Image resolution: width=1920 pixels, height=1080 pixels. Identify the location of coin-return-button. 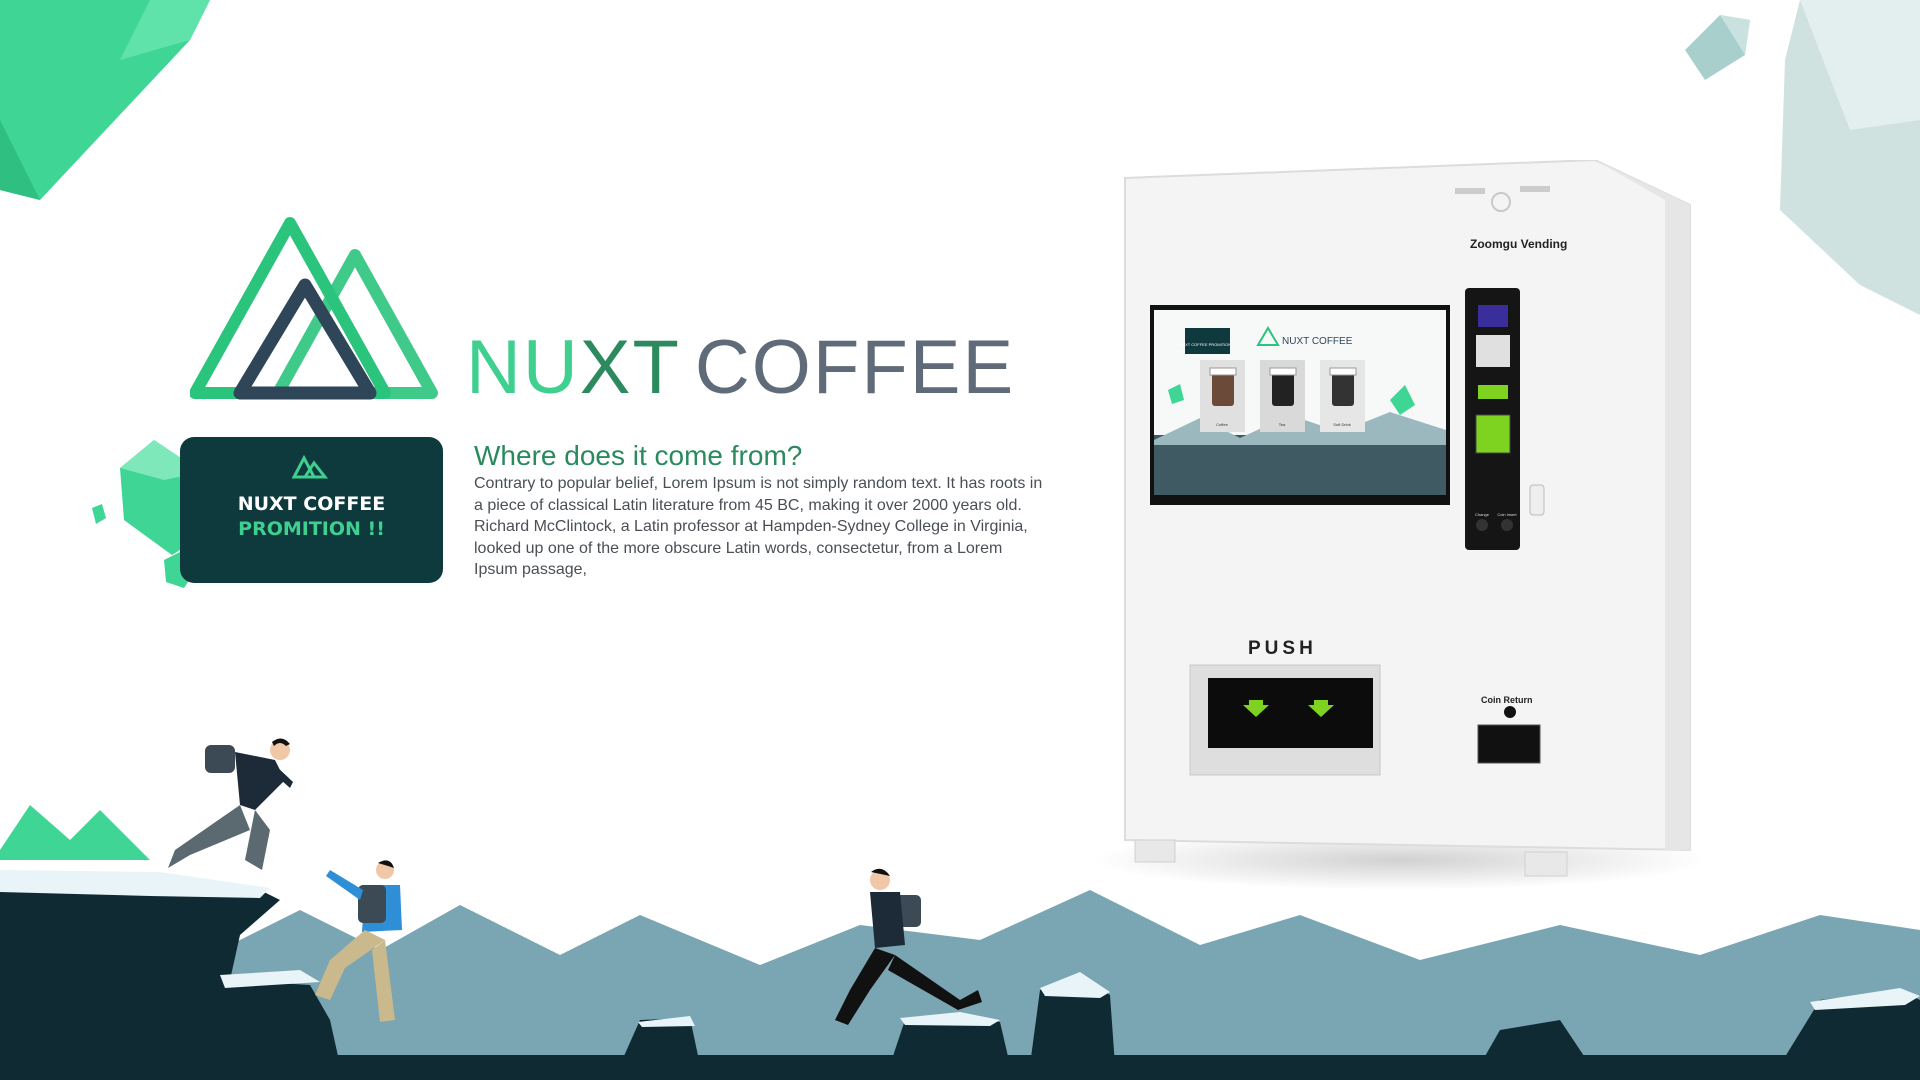
(1510, 712).